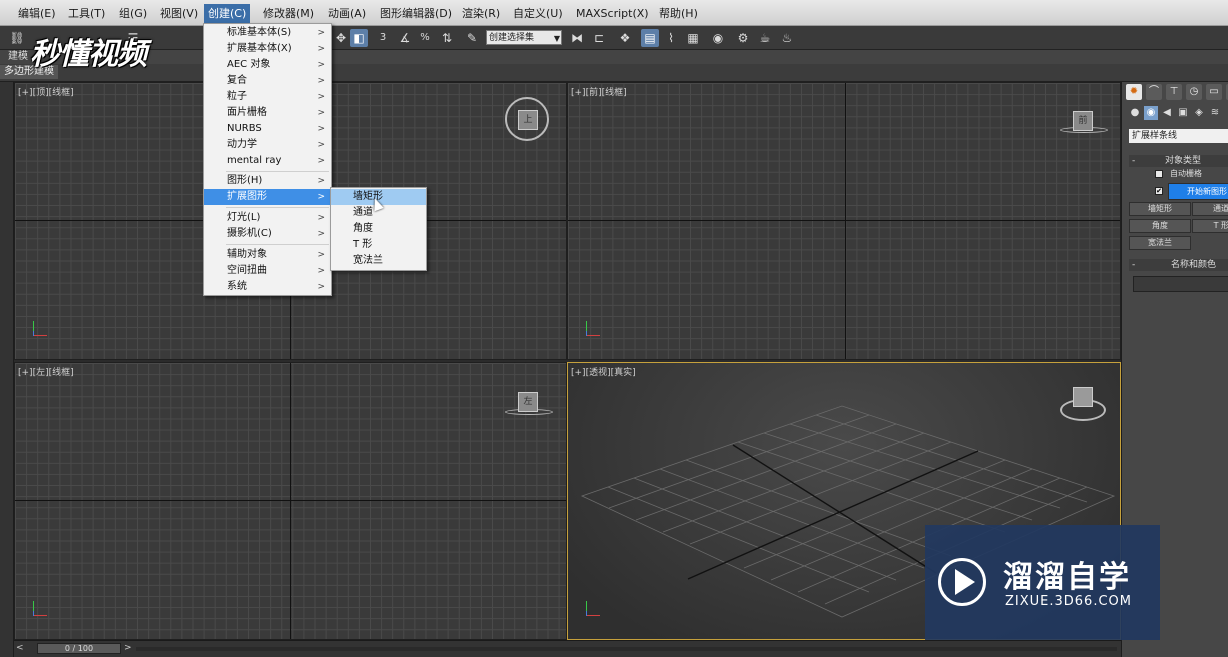 Image resolution: width=1228 pixels, height=657 pixels. I want to click on menu-item-lights: 灯光(L) >, so click(267, 218).